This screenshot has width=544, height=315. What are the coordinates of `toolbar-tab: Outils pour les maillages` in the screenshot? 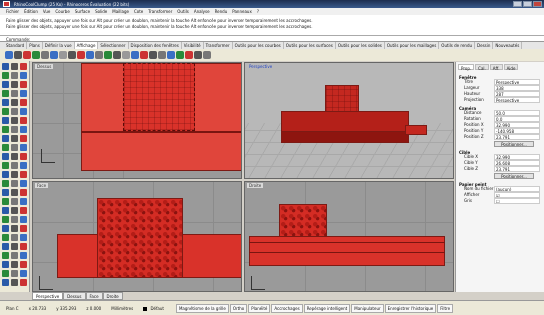 It's located at (412, 45).